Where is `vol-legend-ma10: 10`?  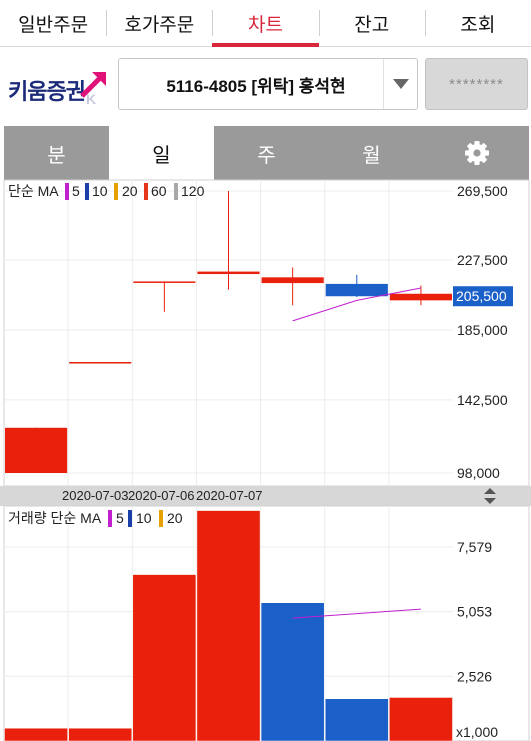
vol-legend-ma10: 10 is located at coordinates (144, 518).